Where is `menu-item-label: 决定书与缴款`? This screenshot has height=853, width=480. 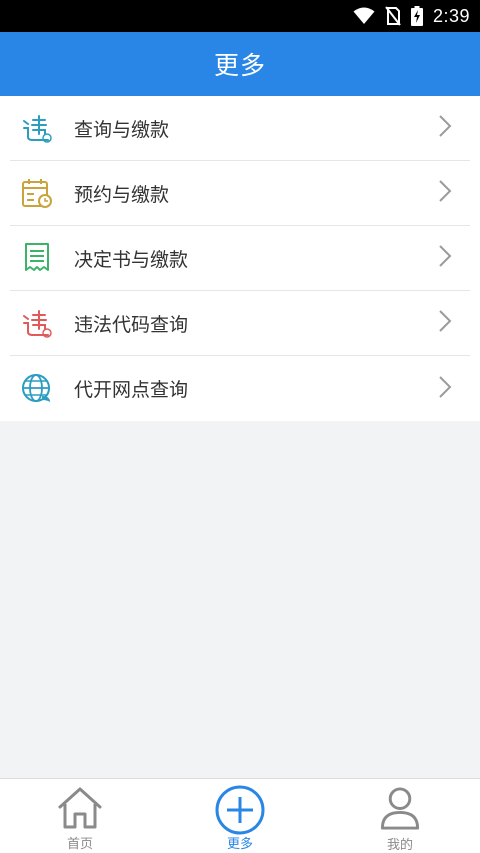
menu-item-label: 决定书与缴款 is located at coordinates (131, 259).